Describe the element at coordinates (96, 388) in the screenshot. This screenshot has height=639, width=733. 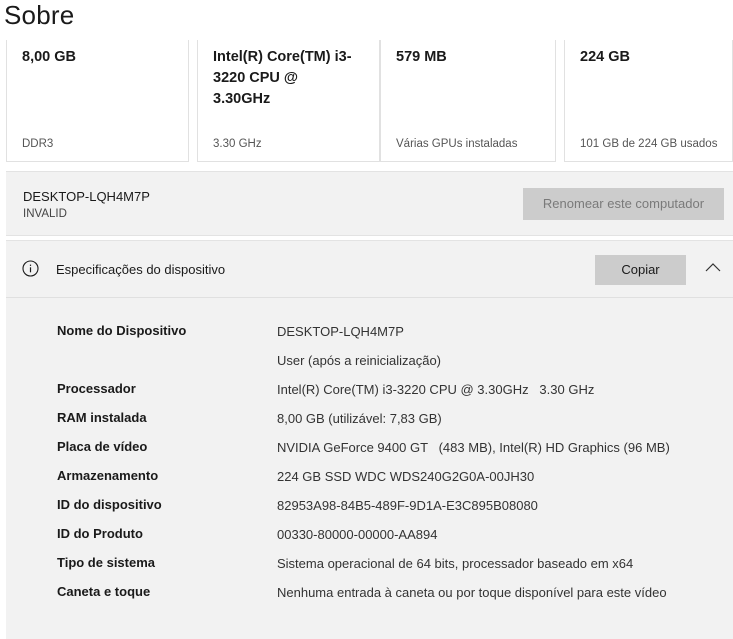
I see `spec-label-processor: Processador` at that location.